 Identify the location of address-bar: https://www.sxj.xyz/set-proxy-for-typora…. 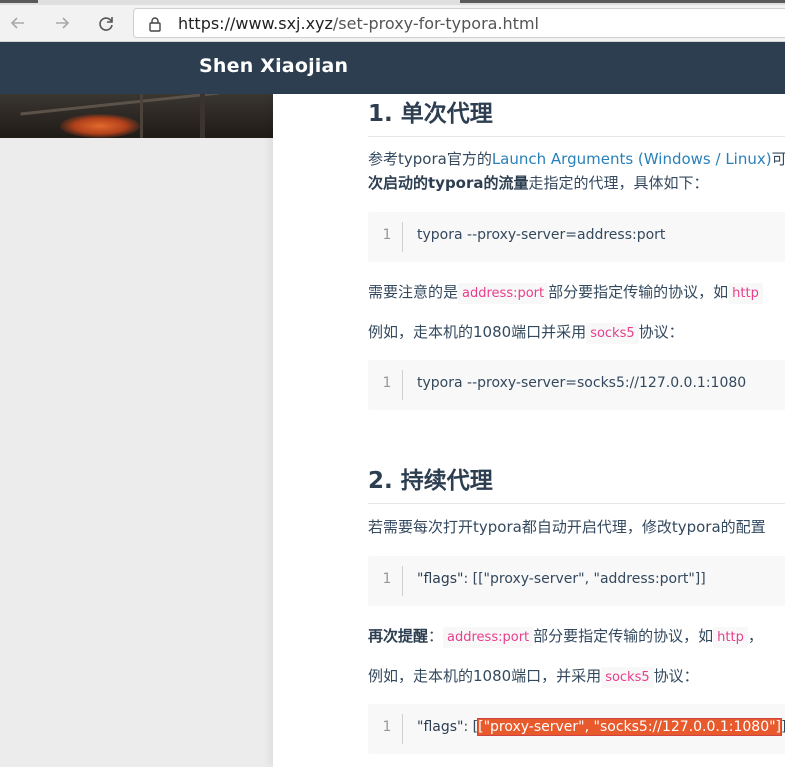
(459, 23).